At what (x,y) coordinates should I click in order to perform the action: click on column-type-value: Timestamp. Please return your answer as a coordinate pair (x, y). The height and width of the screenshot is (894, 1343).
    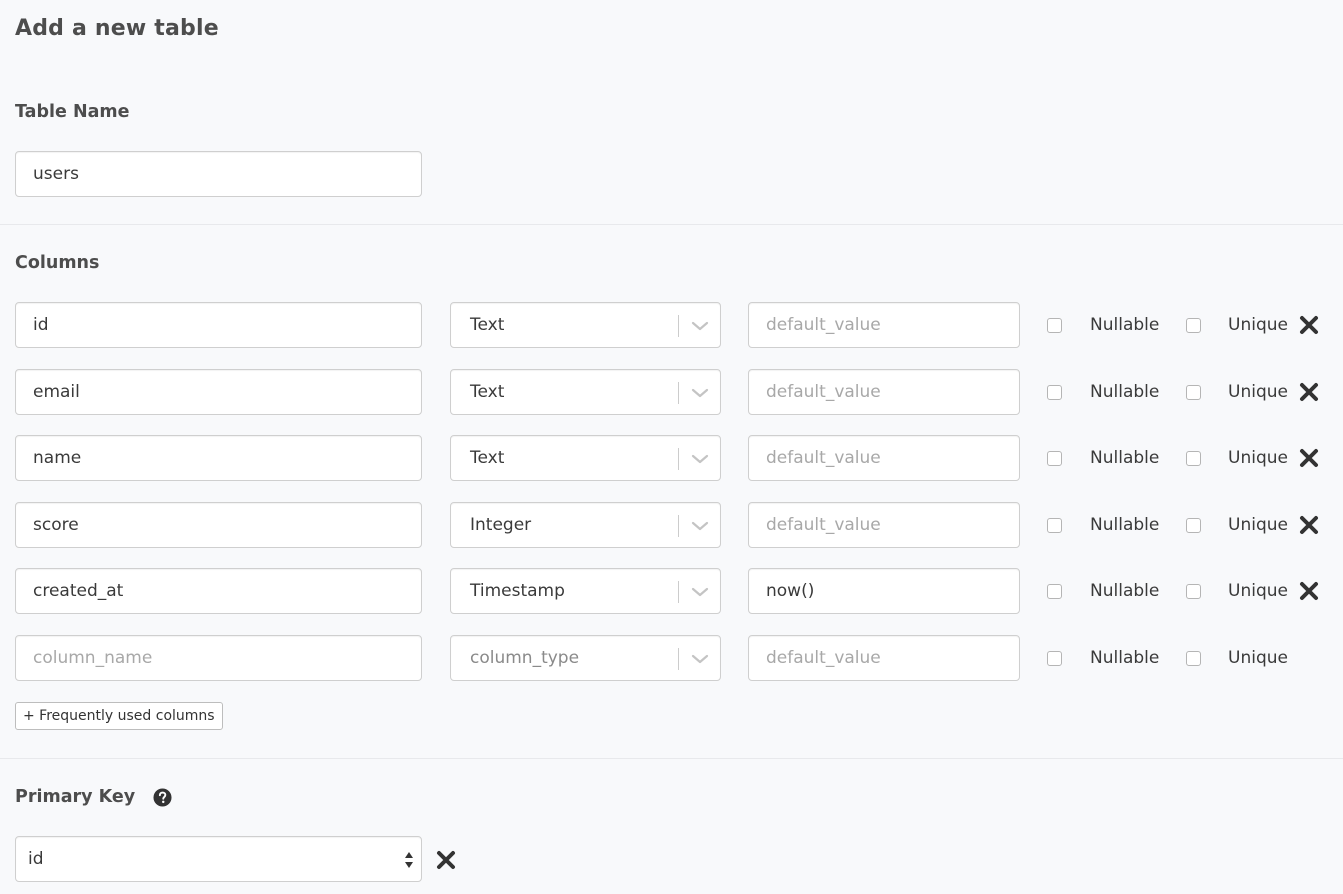
    Looking at the image, I should click on (517, 591).